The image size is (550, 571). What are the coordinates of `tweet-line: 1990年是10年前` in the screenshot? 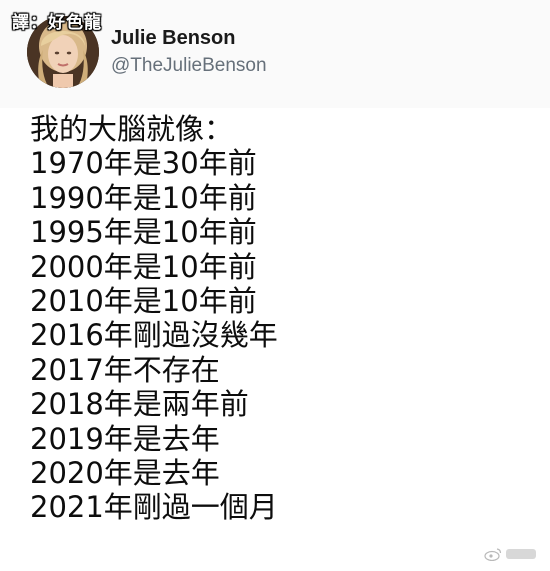 It's located at (143, 197).